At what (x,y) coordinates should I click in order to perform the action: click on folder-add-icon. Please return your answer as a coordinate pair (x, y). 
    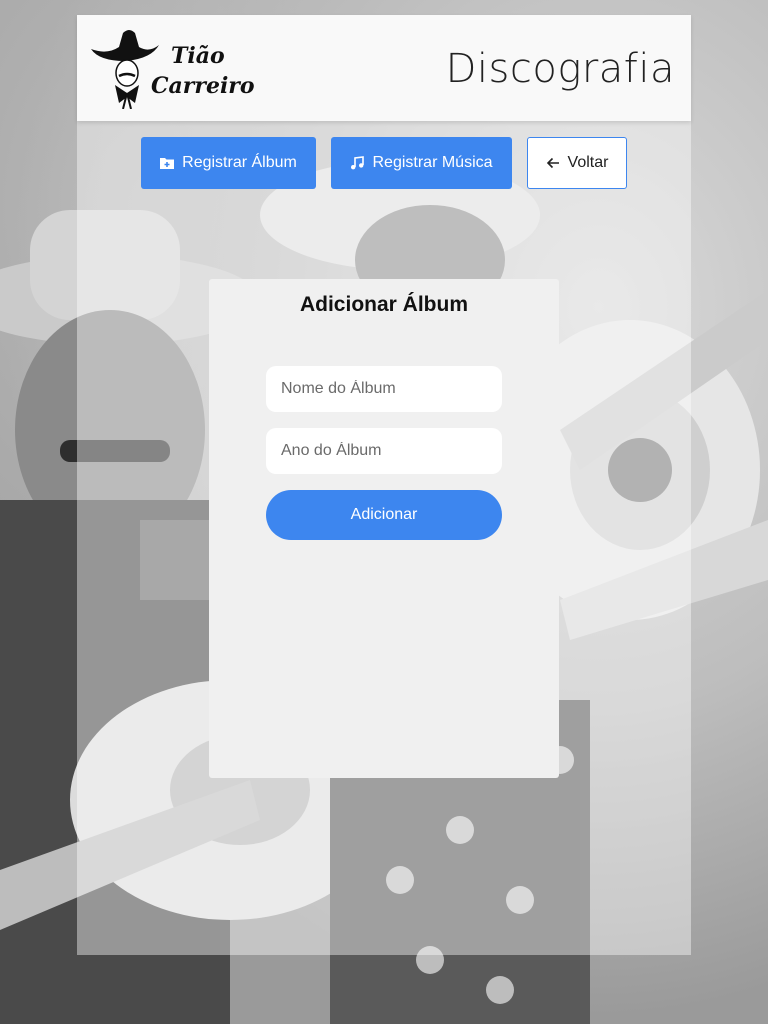
    Looking at the image, I should click on (167, 163).